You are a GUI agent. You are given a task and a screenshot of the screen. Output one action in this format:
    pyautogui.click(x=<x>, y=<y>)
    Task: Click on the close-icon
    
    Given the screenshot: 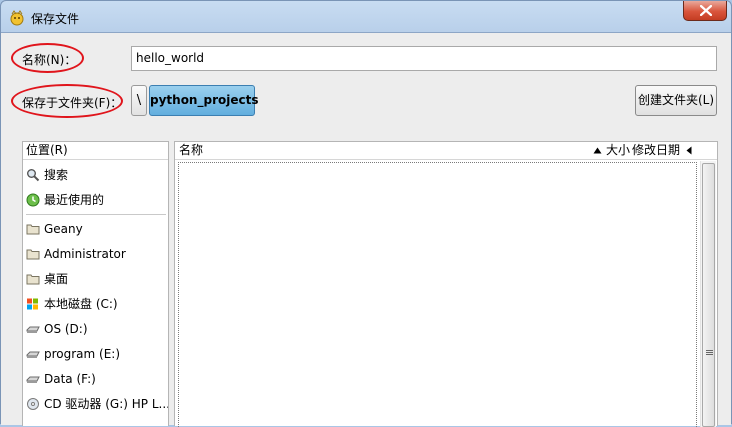 What is the action you would take?
    pyautogui.click(x=706, y=10)
    